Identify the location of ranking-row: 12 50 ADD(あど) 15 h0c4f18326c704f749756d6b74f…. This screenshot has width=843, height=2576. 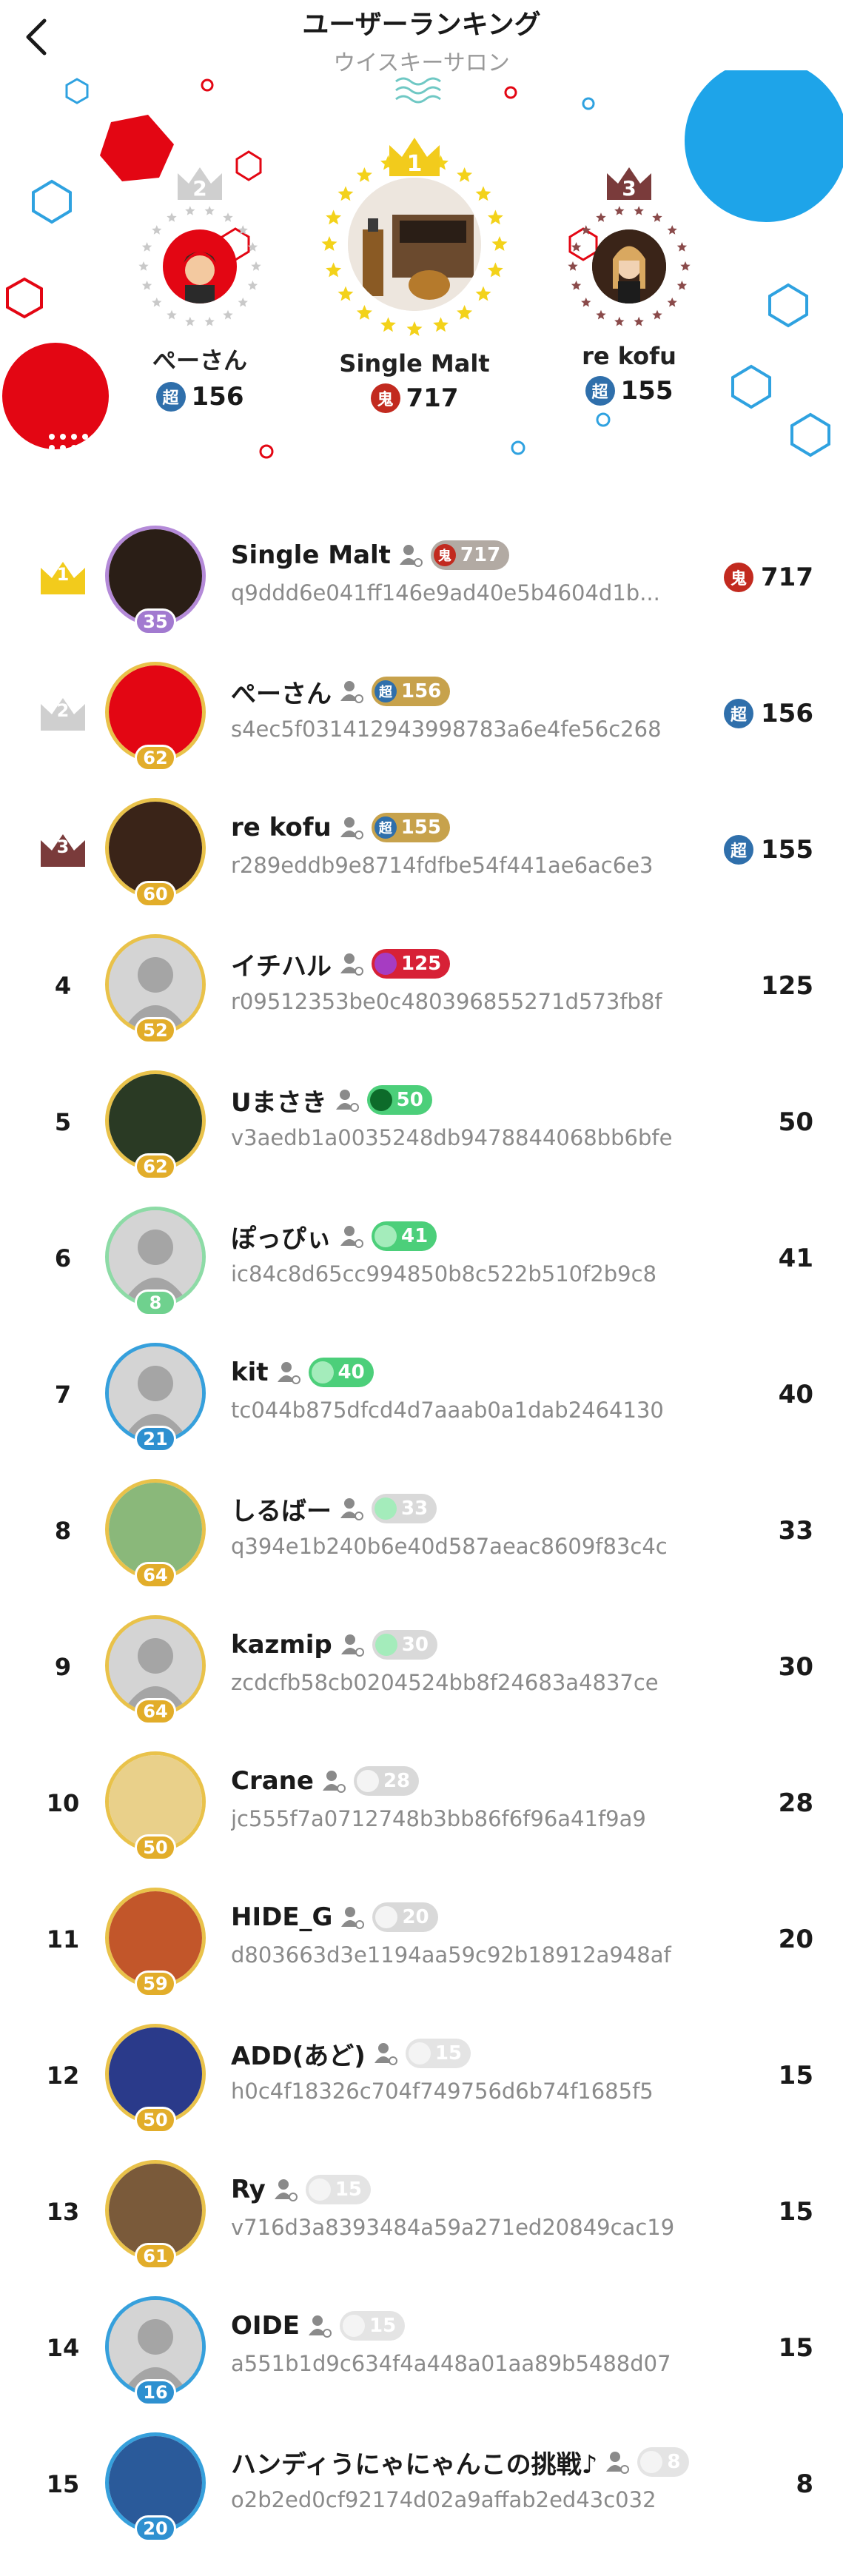
(421, 2077).